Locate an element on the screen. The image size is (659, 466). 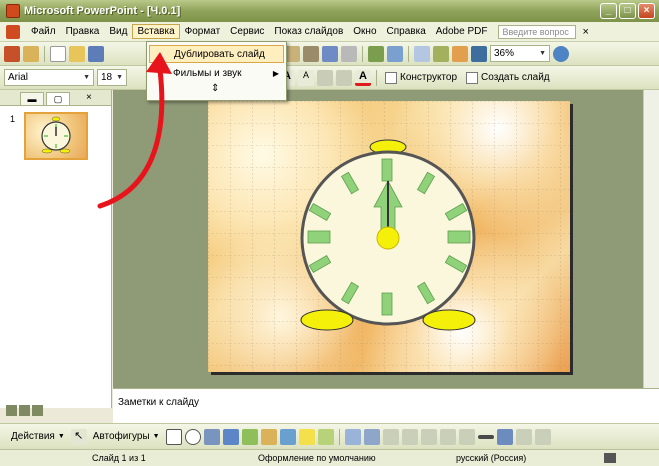
dash-style-icon is located at coordinates (504, 436).